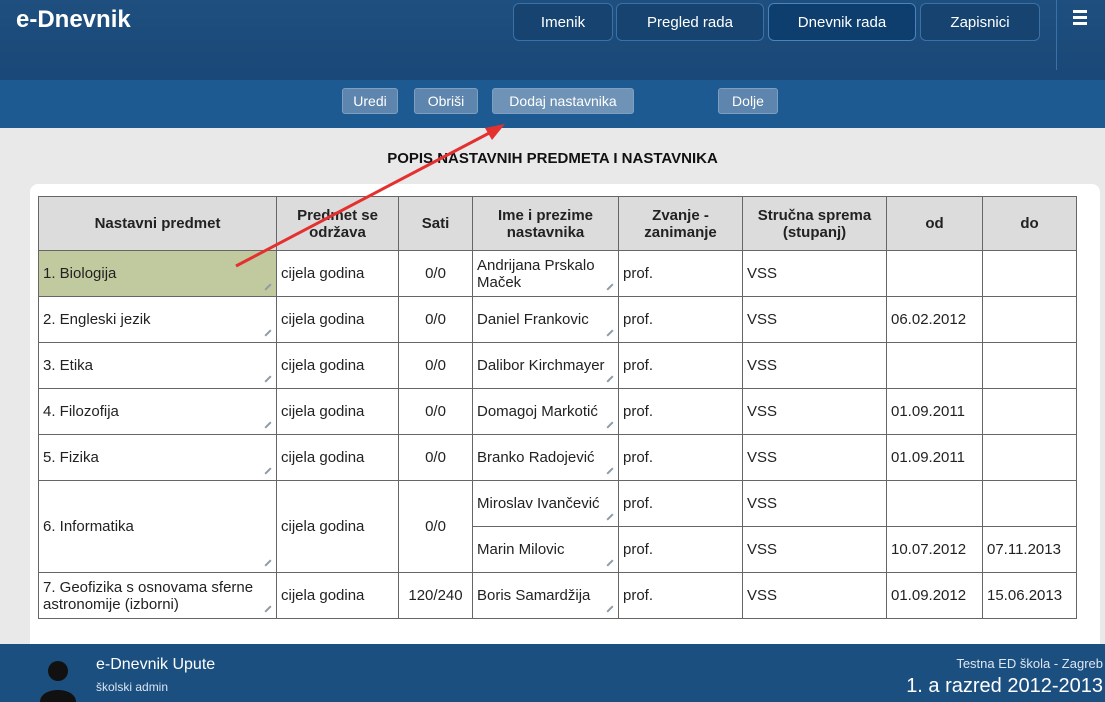 This screenshot has height=702, width=1105. Describe the element at coordinates (538, 503) in the screenshot. I see `teacher-name: Miroslav Ivančević` at that location.